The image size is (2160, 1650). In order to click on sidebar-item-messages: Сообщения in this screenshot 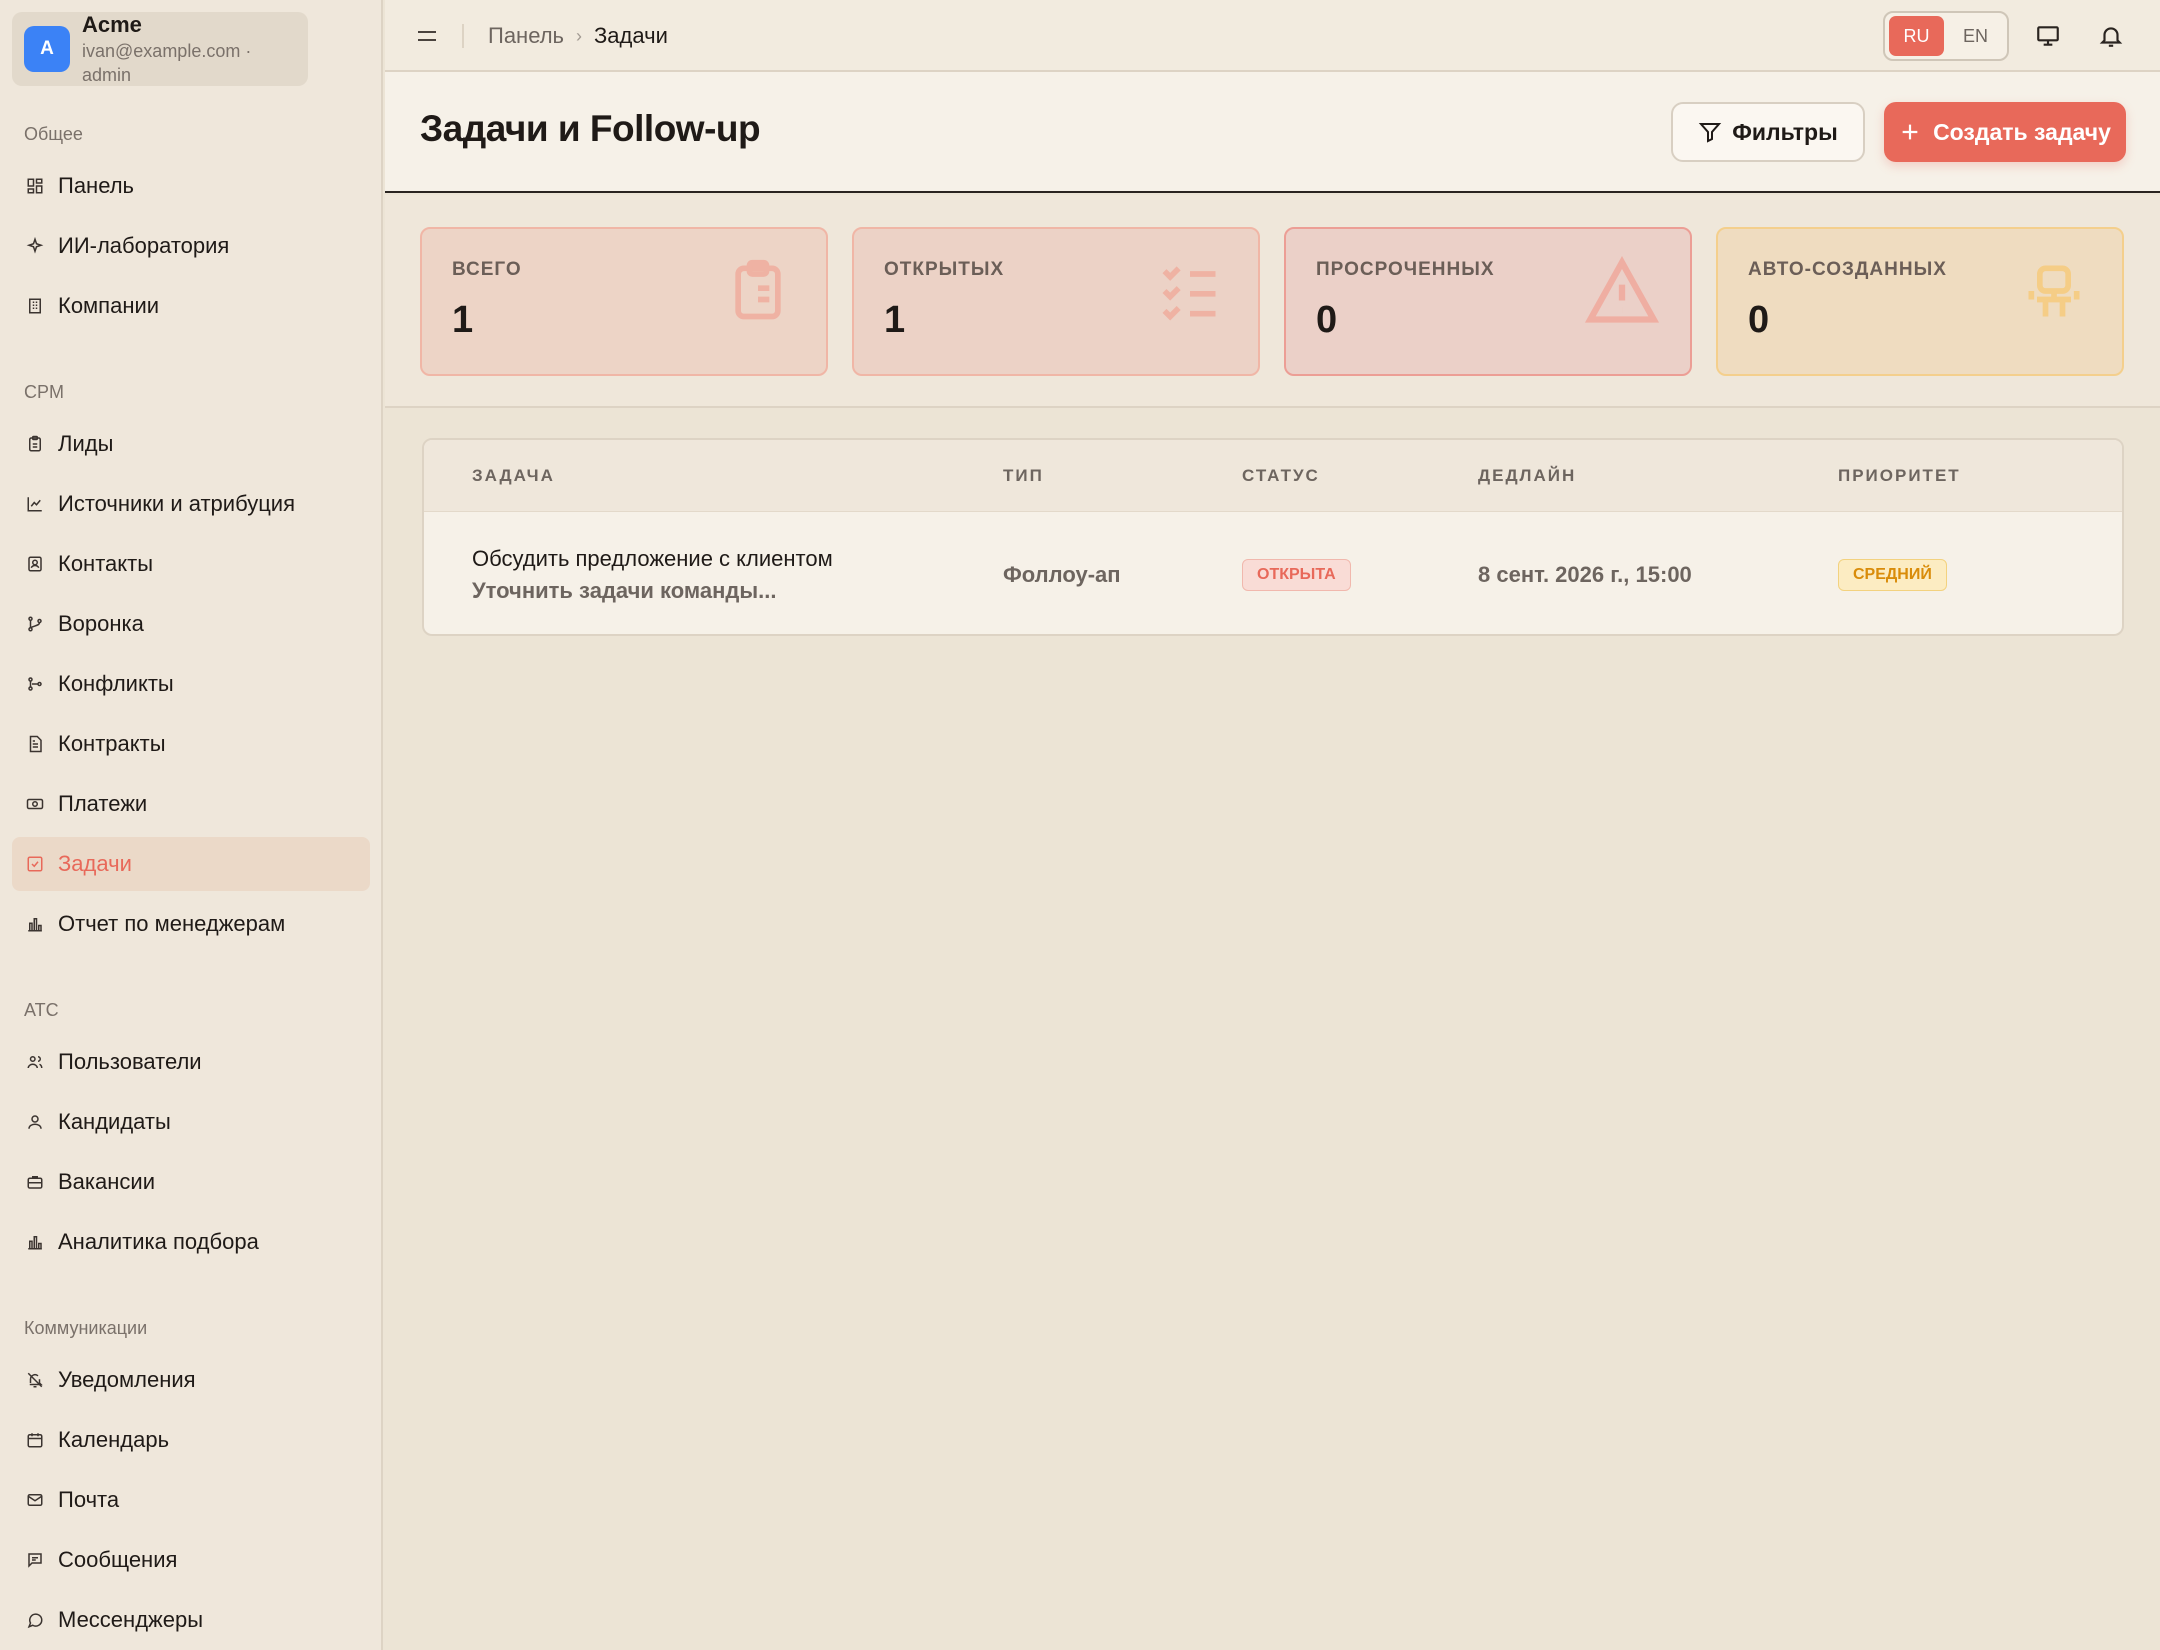, I will do `click(191, 1560)`.